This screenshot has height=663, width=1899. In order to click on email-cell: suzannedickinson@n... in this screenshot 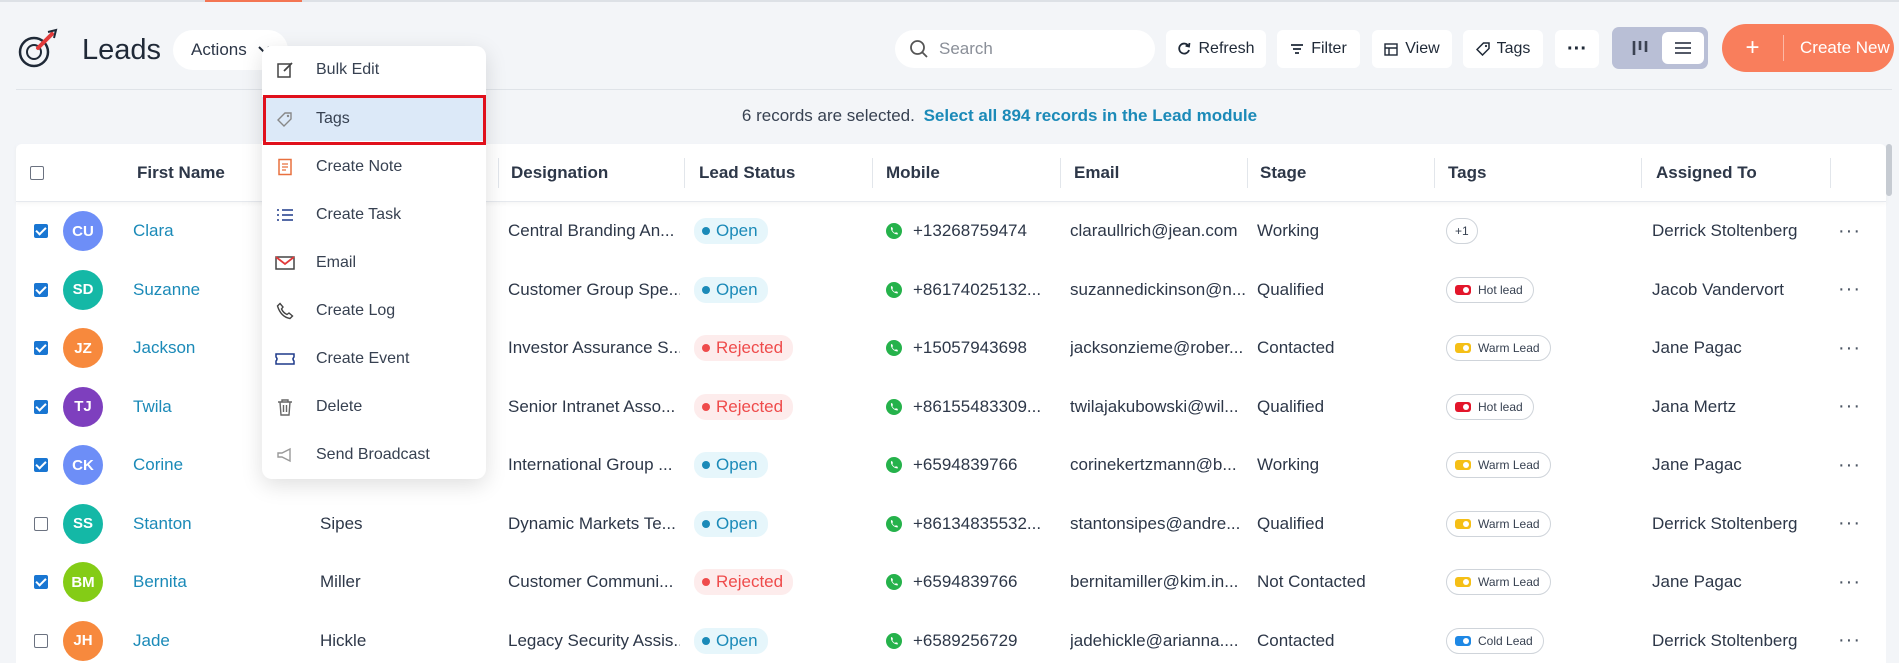, I will do `click(1158, 290)`.